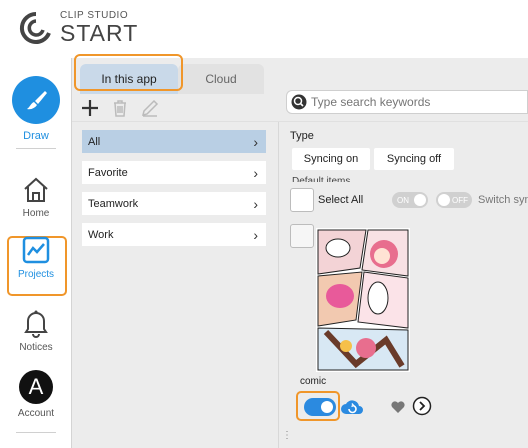 This screenshot has height=448, width=528. Describe the element at coordinates (410, 200) in the screenshot. I see `bulk-sync-on-toggle: ON` at that location.